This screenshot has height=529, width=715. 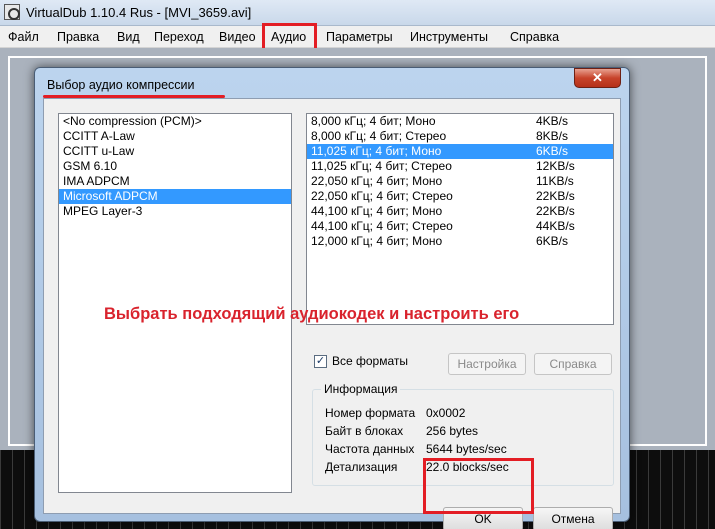 I want to click on format-list-item: CCITT A-Law, so click(x=175, y=136).